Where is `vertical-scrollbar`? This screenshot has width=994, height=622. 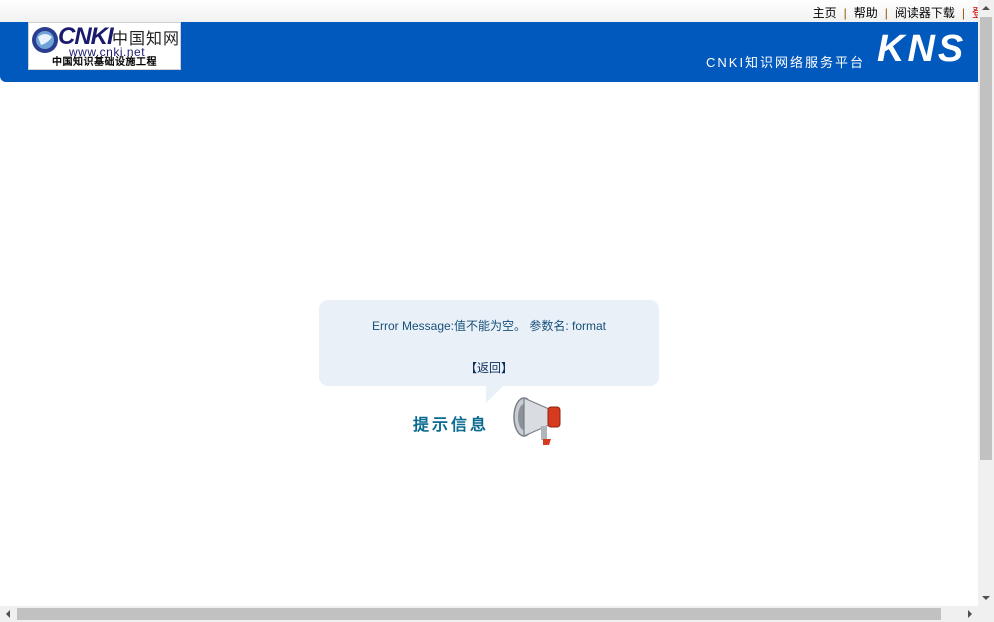 vertical-scrollbar is located at coordinates (986, 303).